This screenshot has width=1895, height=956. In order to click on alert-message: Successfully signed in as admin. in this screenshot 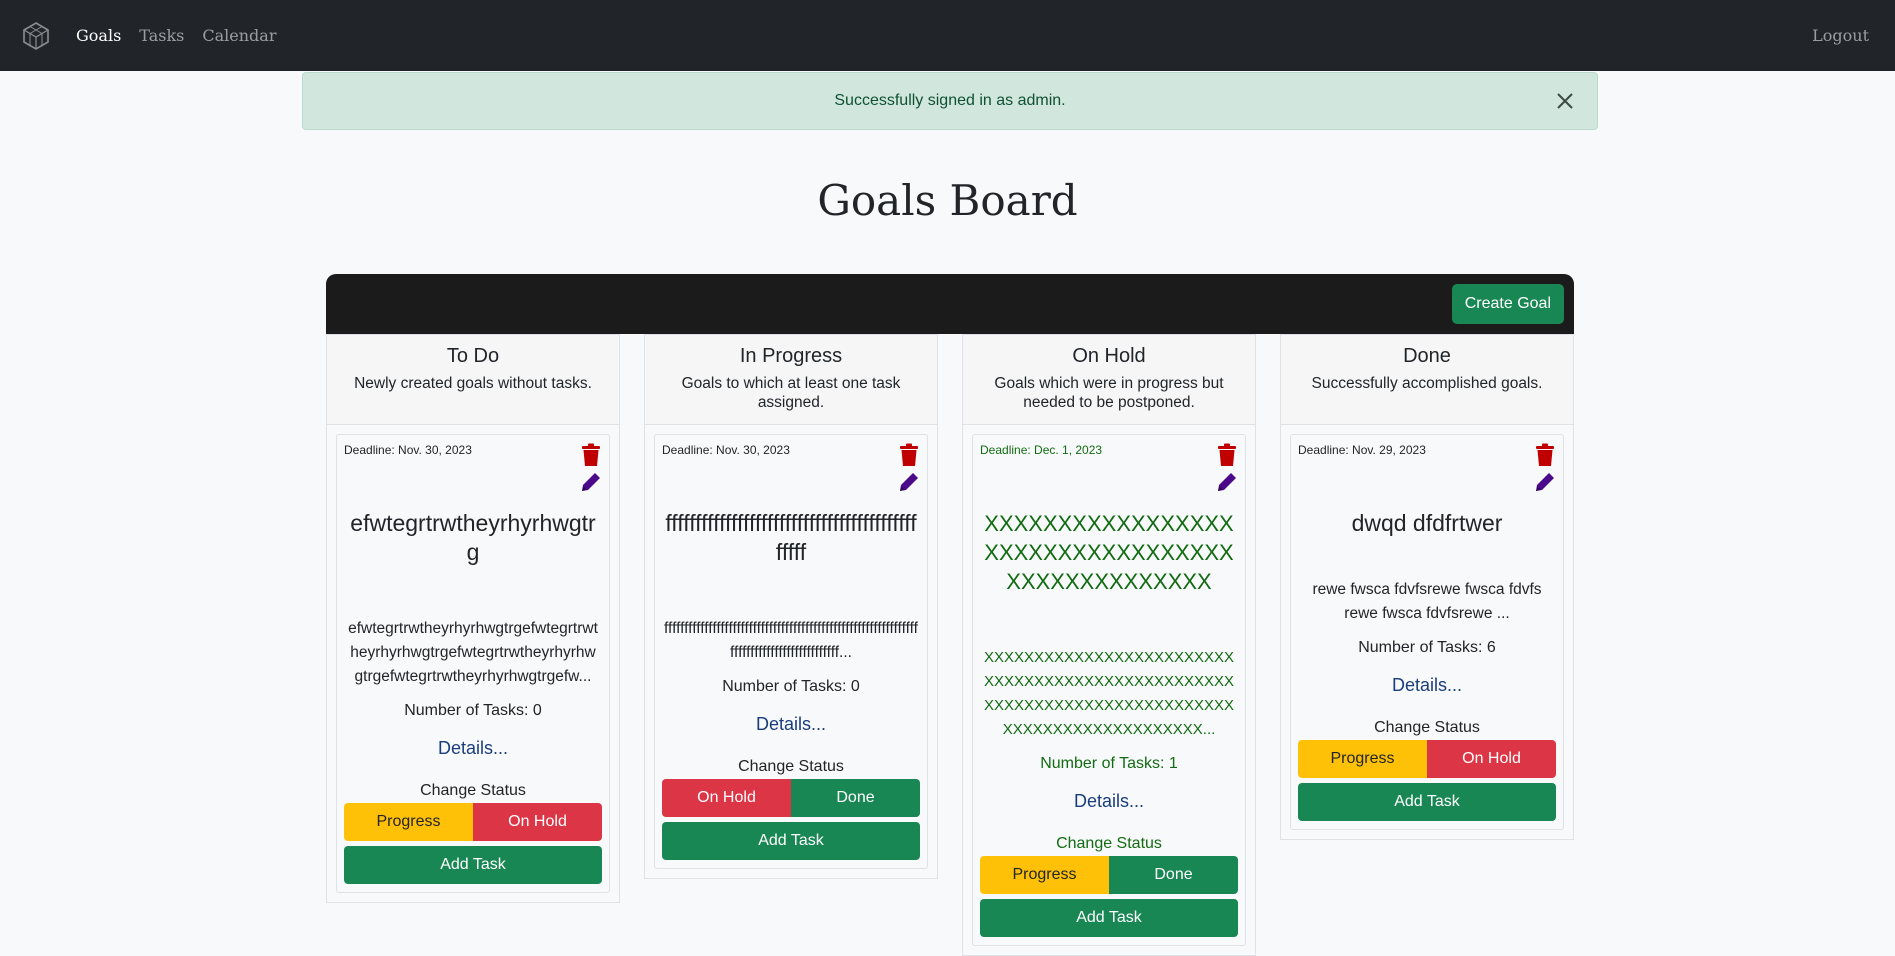, I will do `click(950, 100)`.